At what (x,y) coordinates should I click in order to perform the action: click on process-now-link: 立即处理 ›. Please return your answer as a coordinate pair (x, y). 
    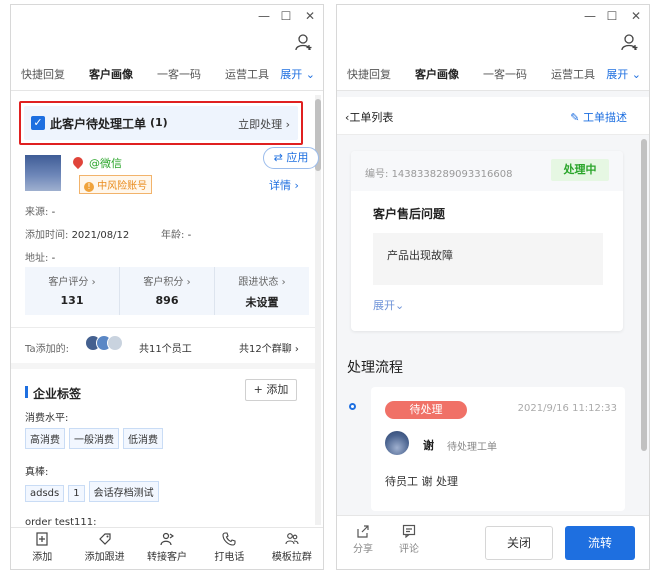
    Looking at the image, I should click on (264, 124).